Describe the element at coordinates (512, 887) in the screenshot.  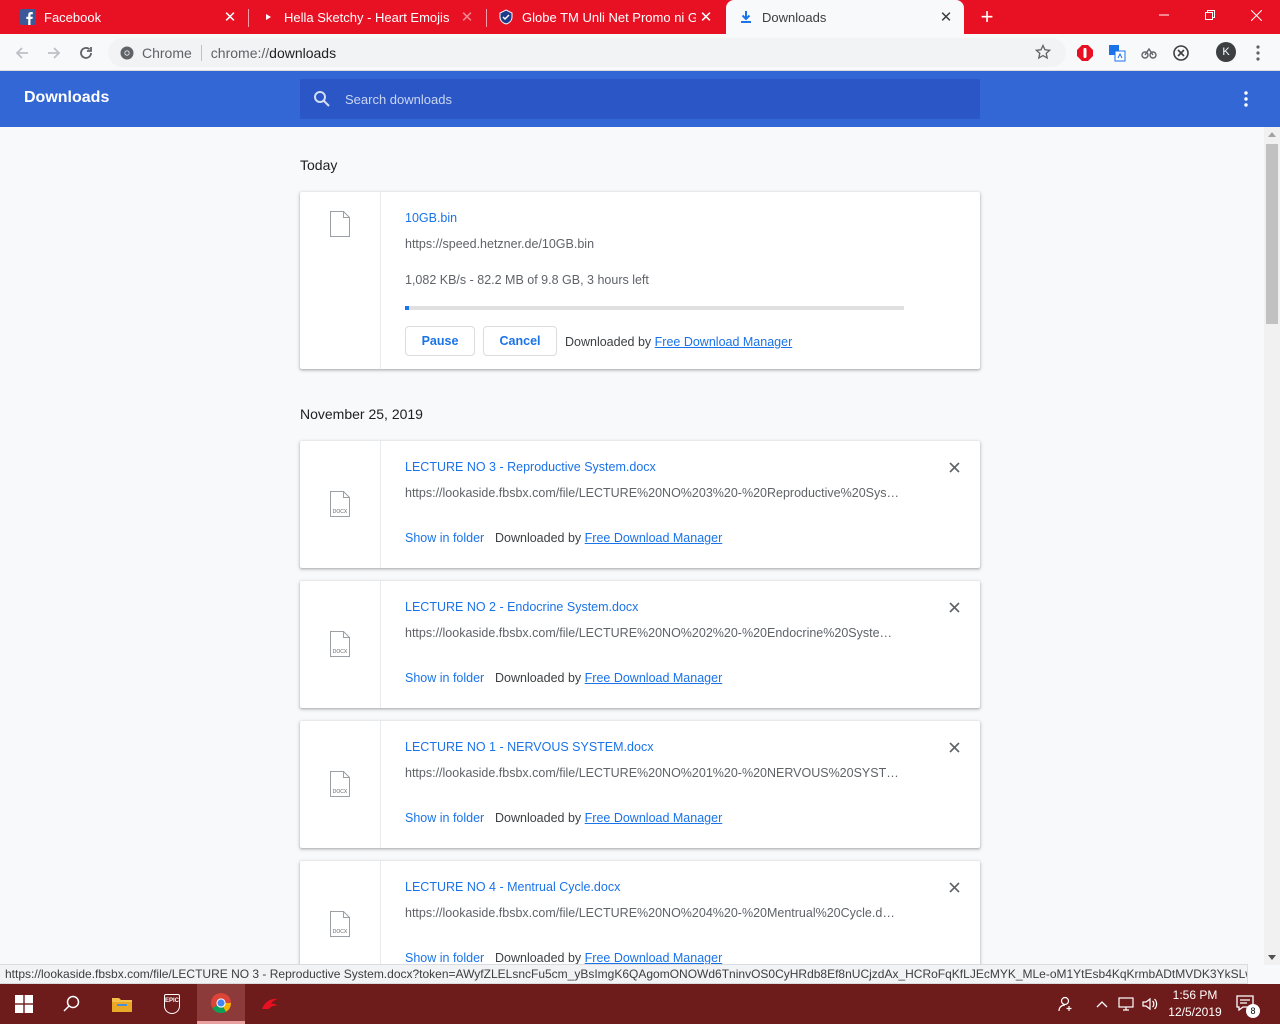
I see `file-name-link: LECTURE NO 4 - Mentrual Cycle.docx` at that location.